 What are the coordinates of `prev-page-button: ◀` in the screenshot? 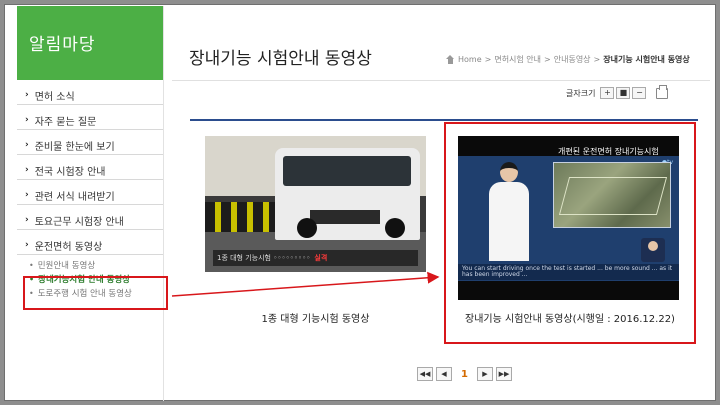 It's located at (444, 374).